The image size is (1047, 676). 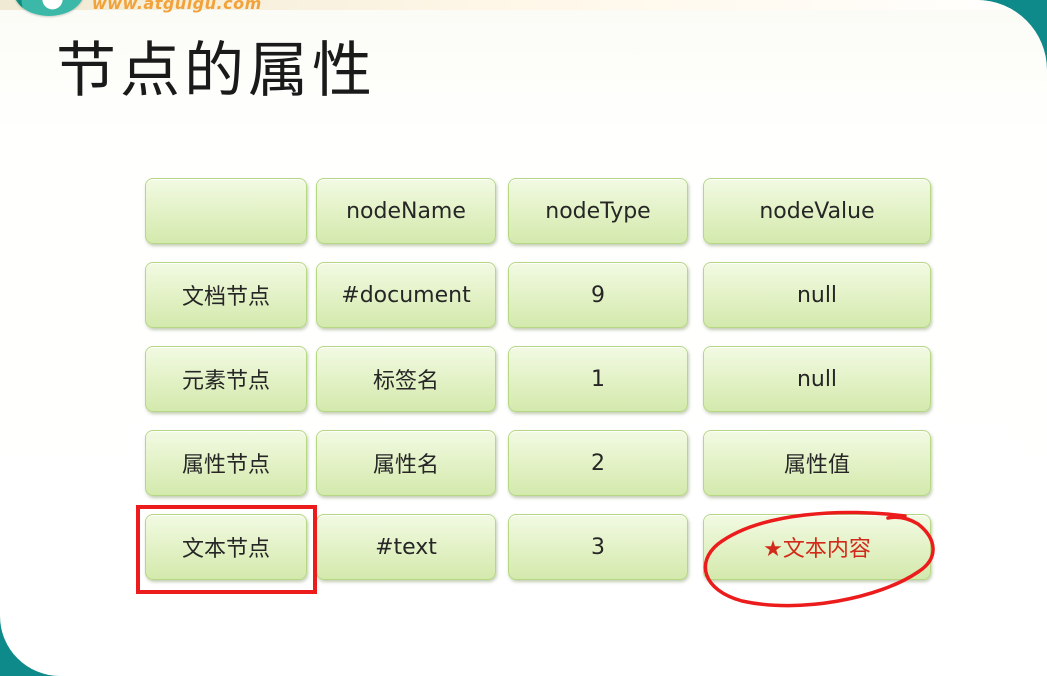 I want to click on row-document-nodevalue: null, so click(x=817, y=295).